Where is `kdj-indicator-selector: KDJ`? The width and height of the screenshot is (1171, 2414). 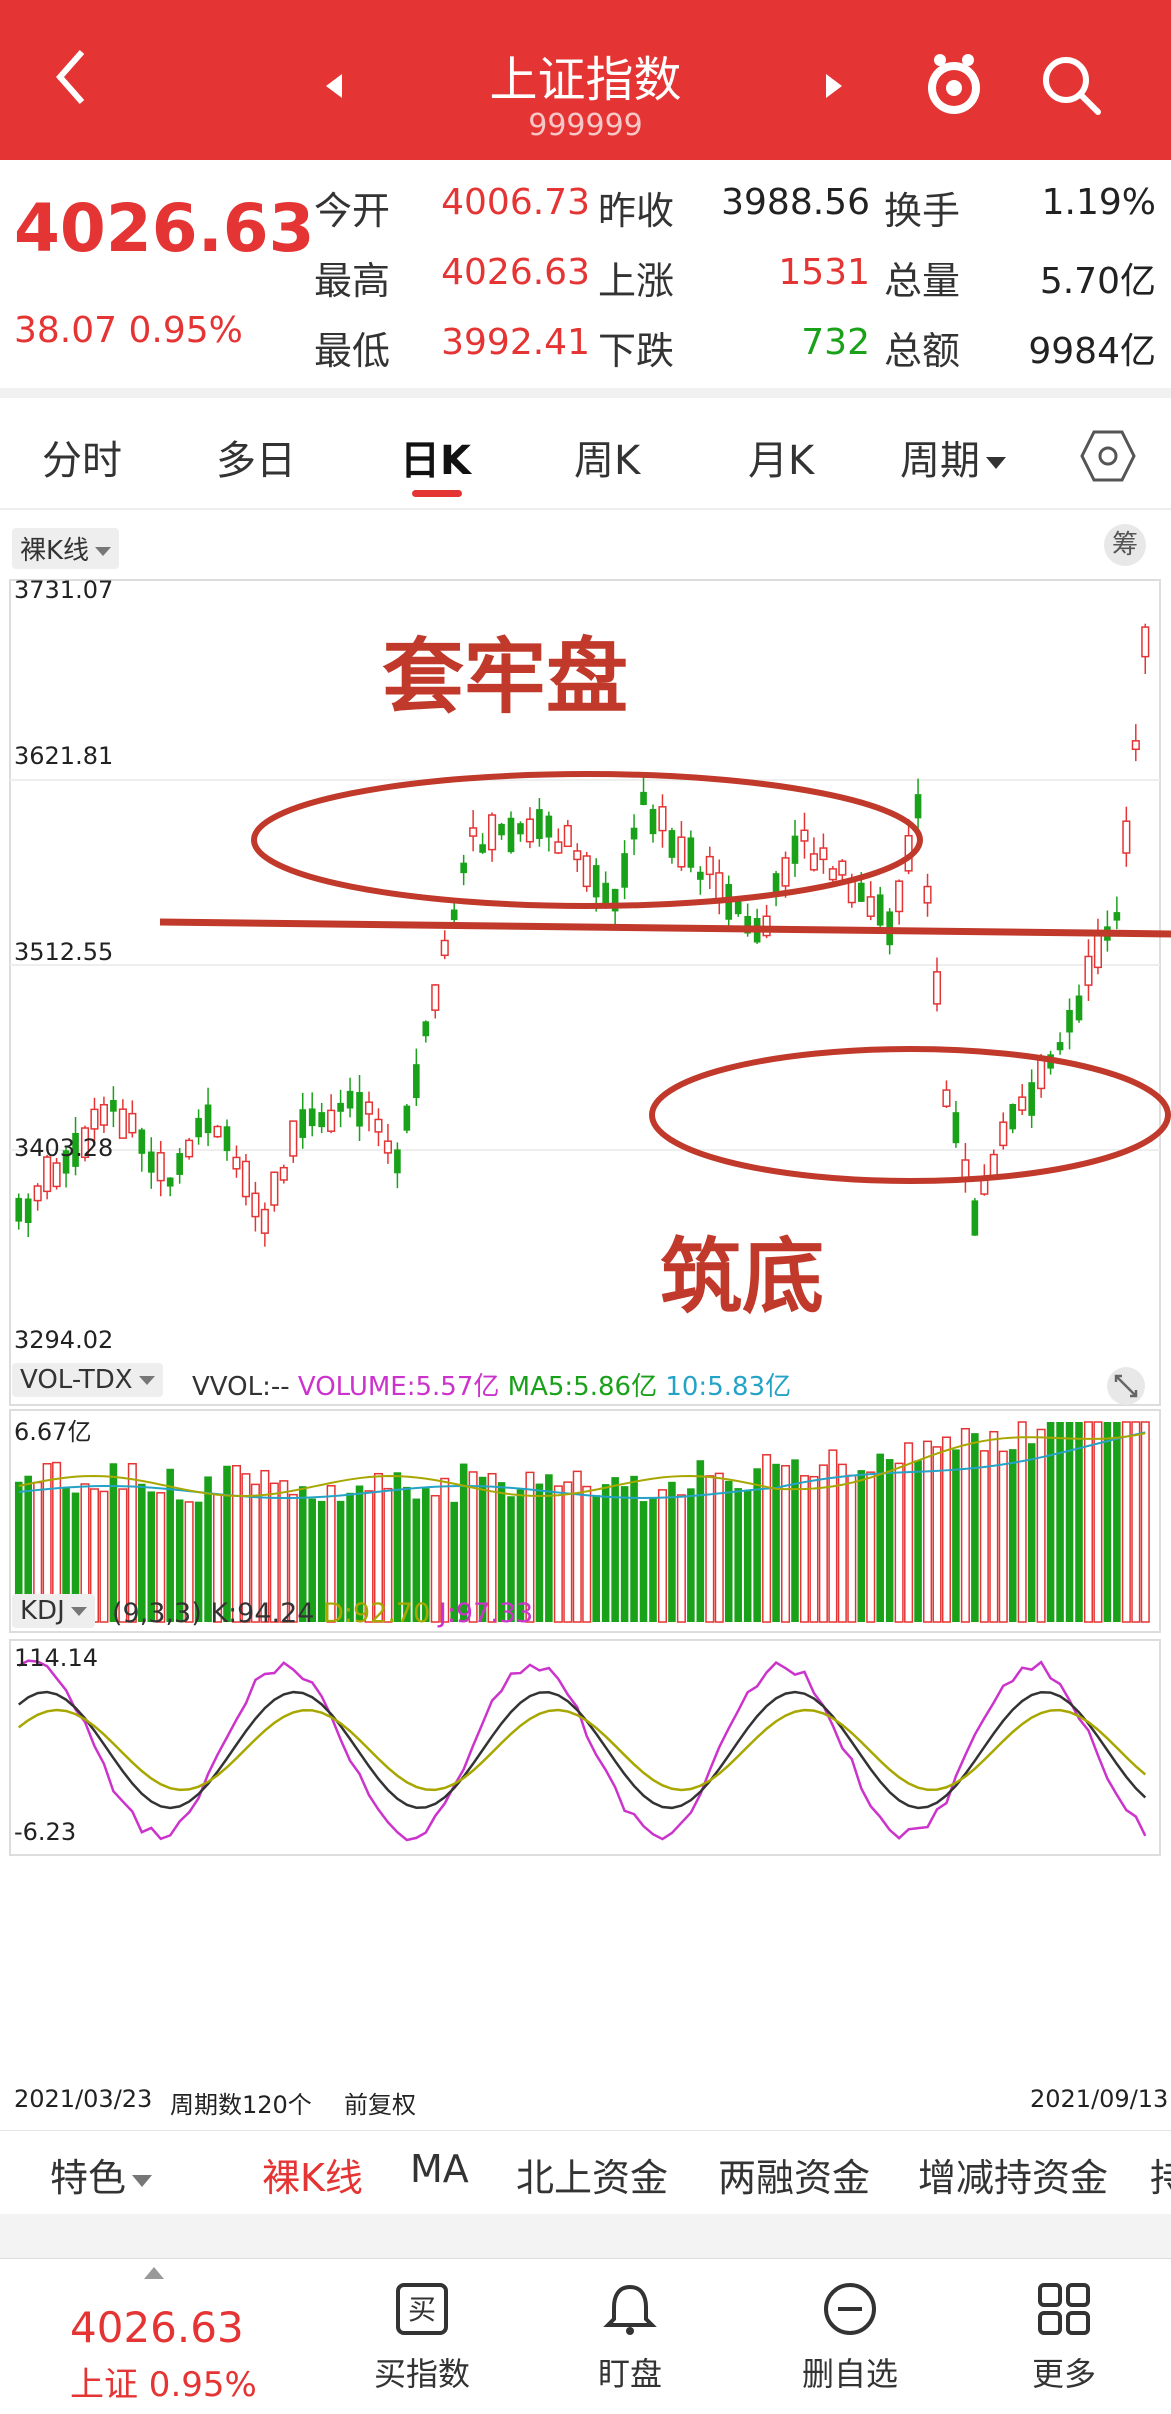 kdj-indicator-selector: KDJ is located at coordinates (53, 1611).